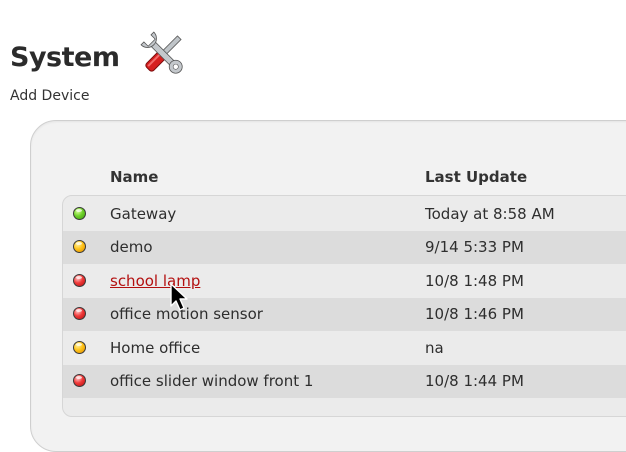 The height and width of the screenshot is (452, 626). I want to click on device-name-link: demo, so click(131, 247).